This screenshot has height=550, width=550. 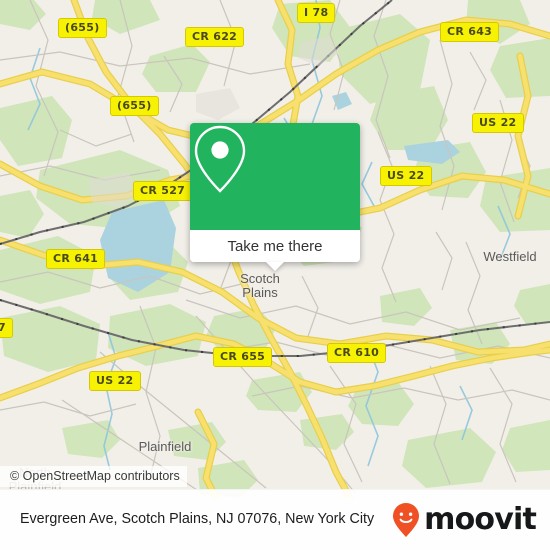 I want to click on moovit-brand: moovit, so click(x=470, y=520).